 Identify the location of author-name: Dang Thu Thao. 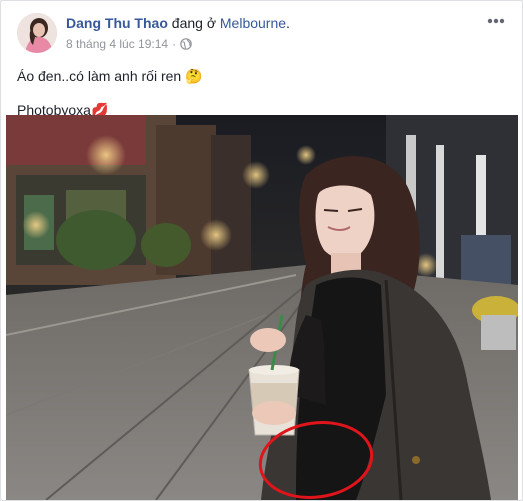
(117, 23).